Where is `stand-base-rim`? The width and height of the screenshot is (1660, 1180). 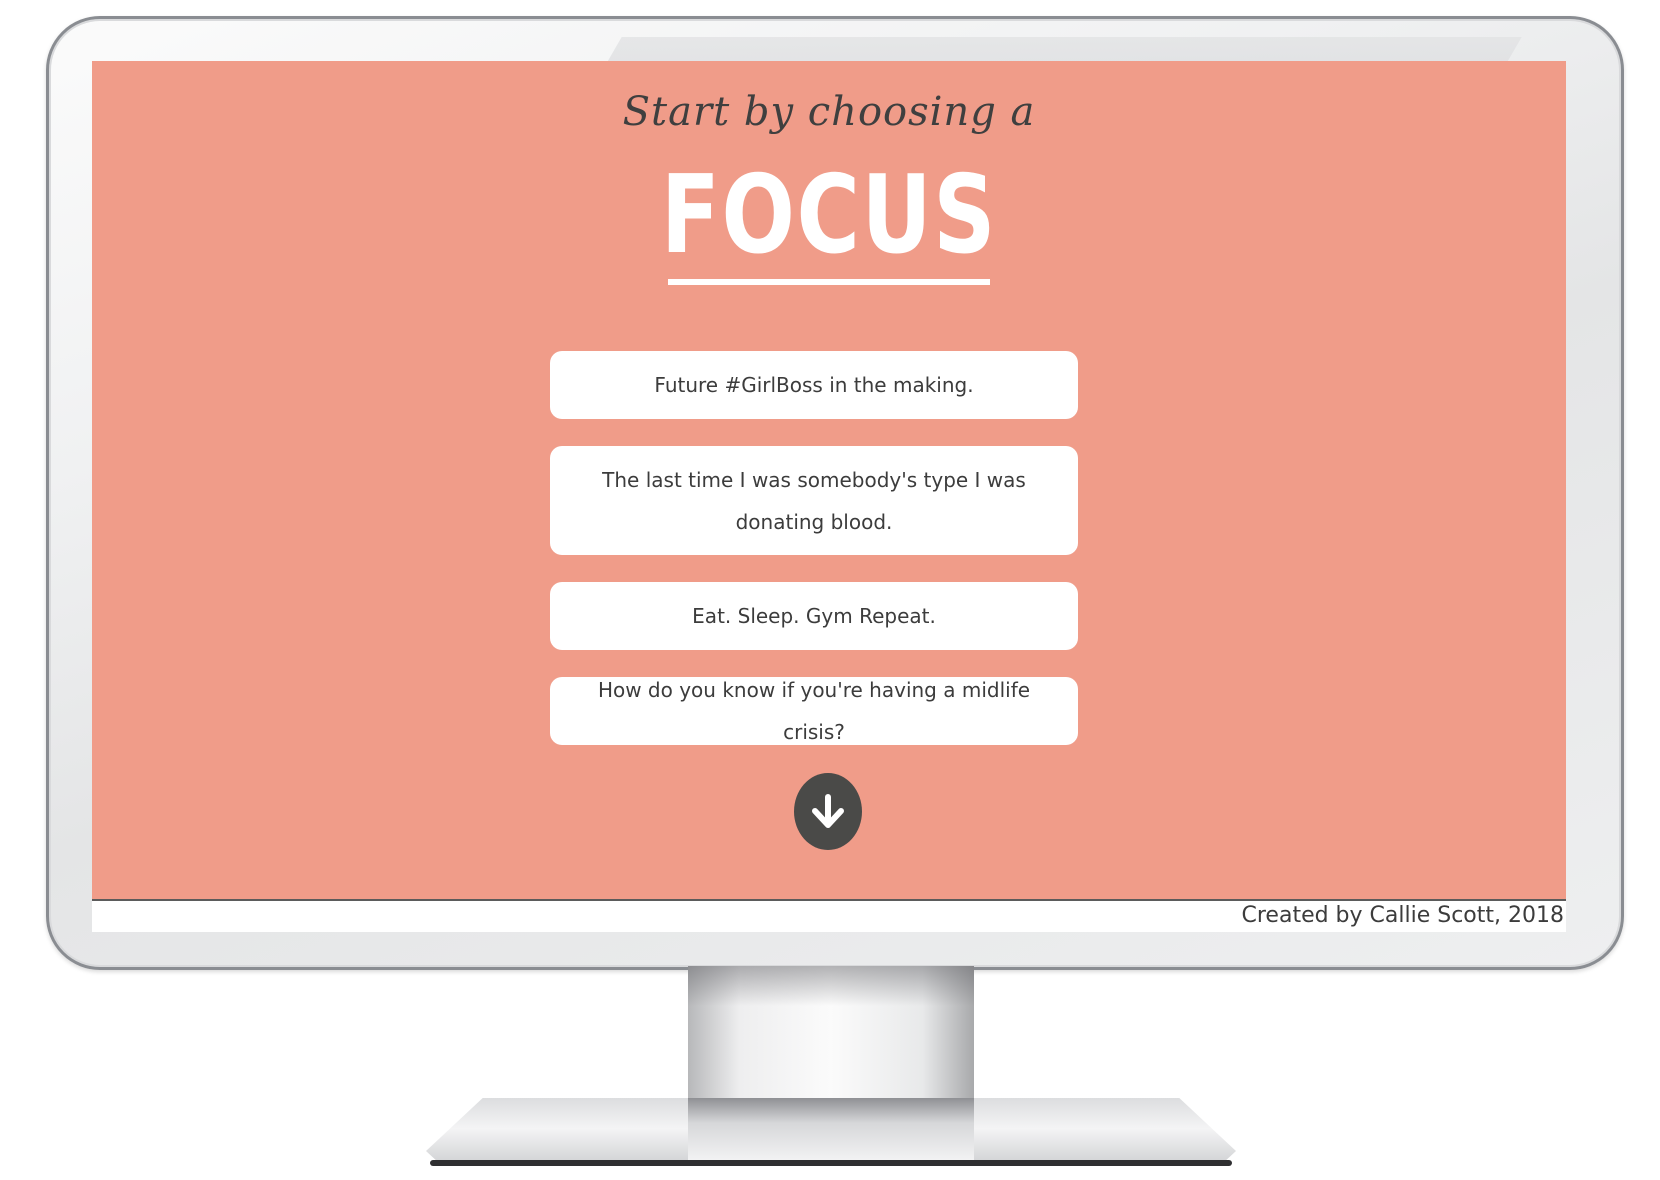 stand-base-rim is located at coordinates (831, 1163).